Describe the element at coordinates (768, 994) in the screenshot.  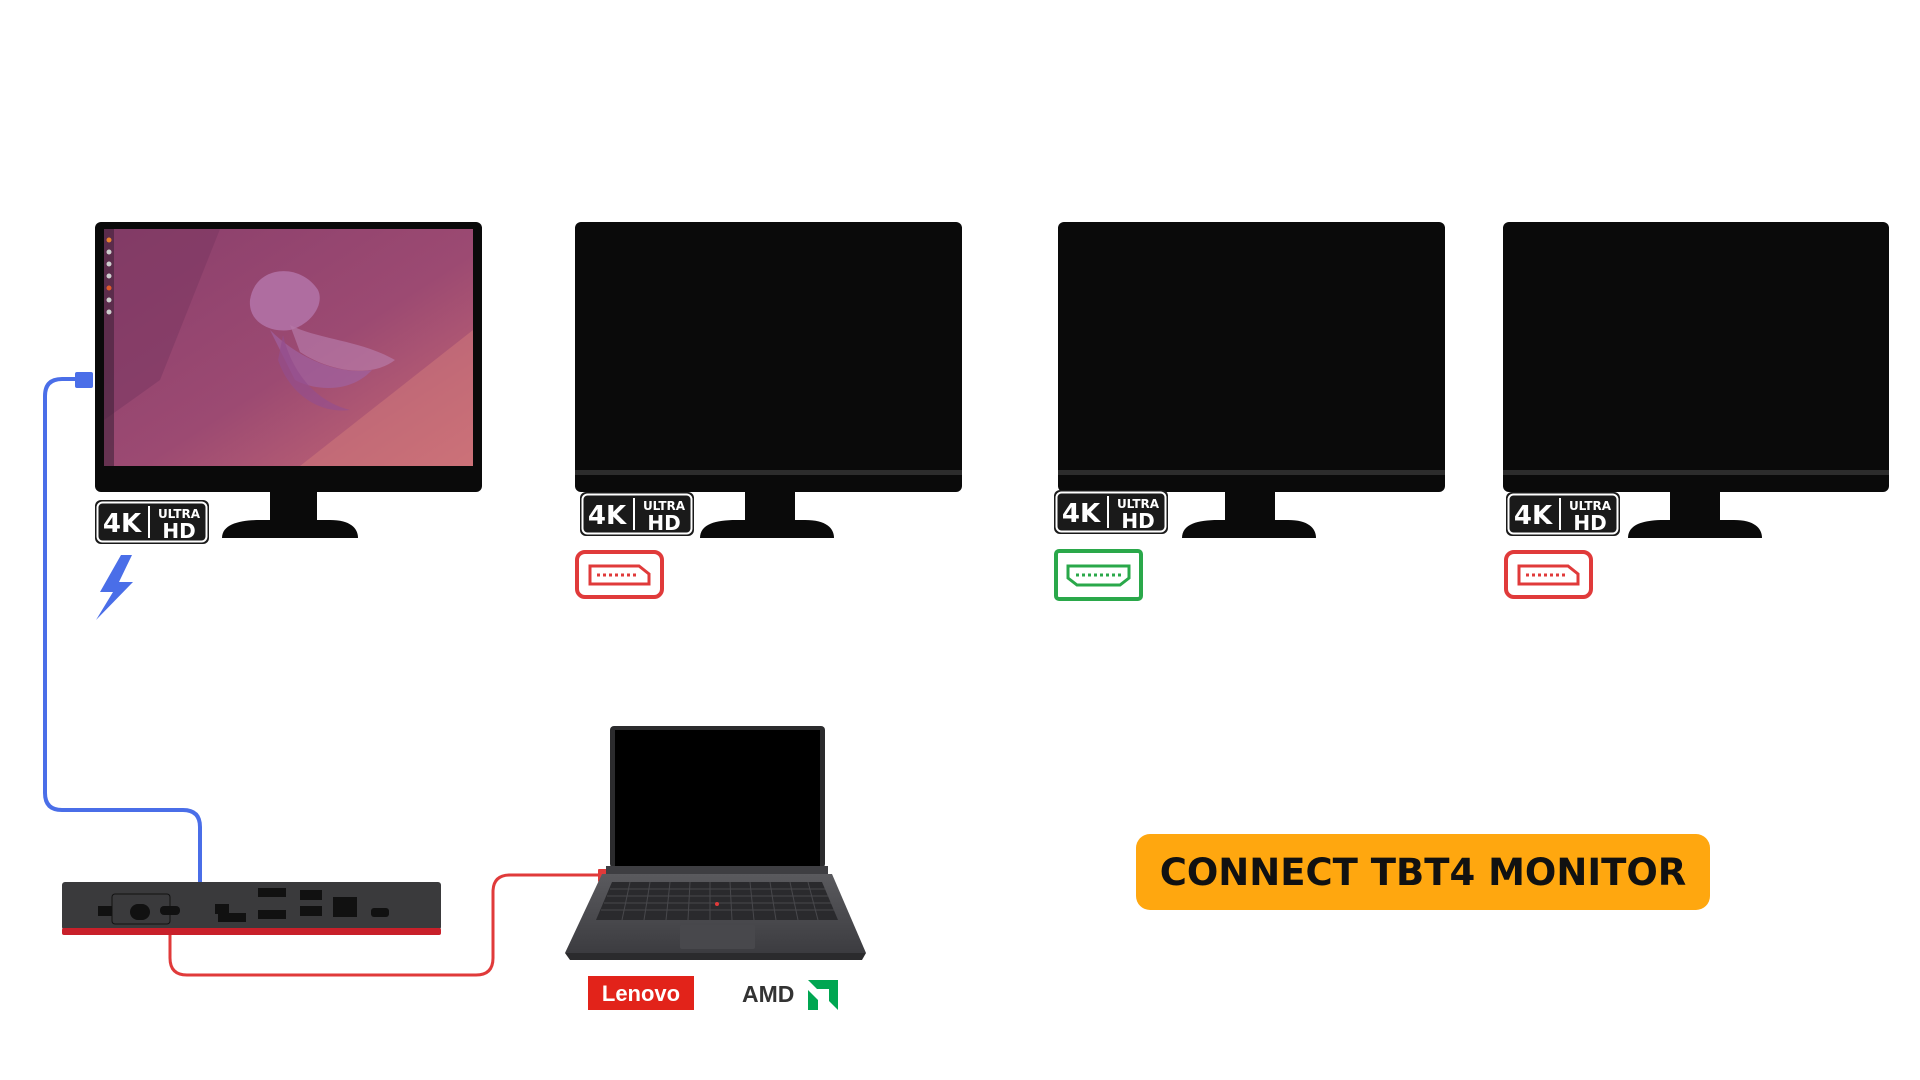
I see `amd-logo-text: AMD` at that location.